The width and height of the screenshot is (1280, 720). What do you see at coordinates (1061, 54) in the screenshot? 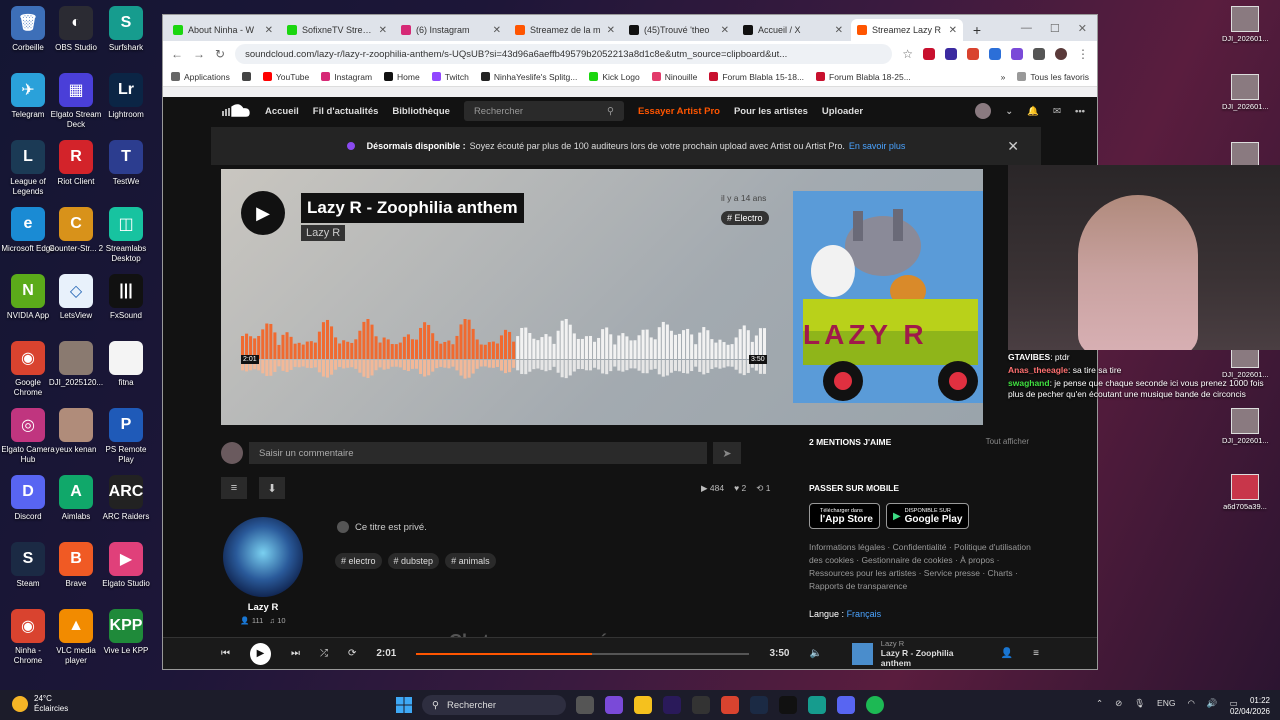
I see `profile-avatar` at bounding box center [1061, 54].